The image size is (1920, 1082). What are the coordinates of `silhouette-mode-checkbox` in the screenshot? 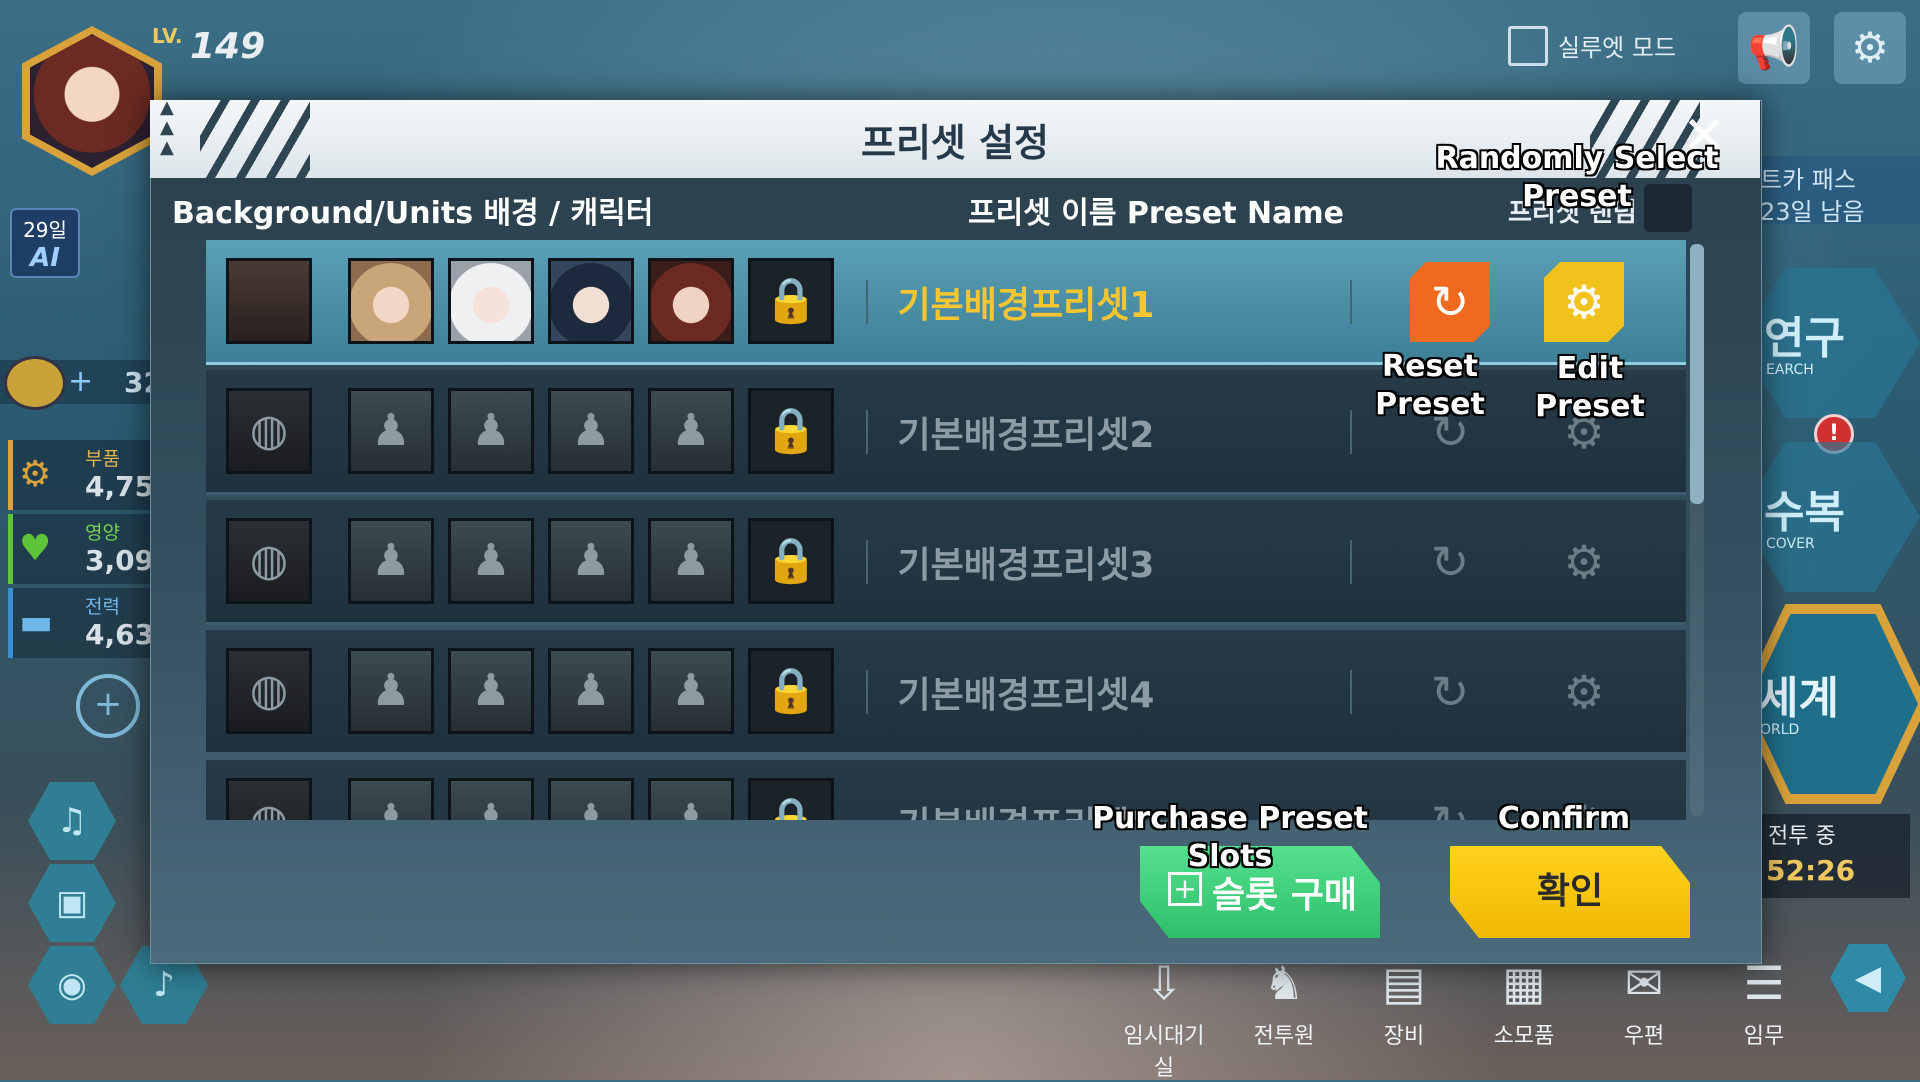 It's located at (1528, 46).